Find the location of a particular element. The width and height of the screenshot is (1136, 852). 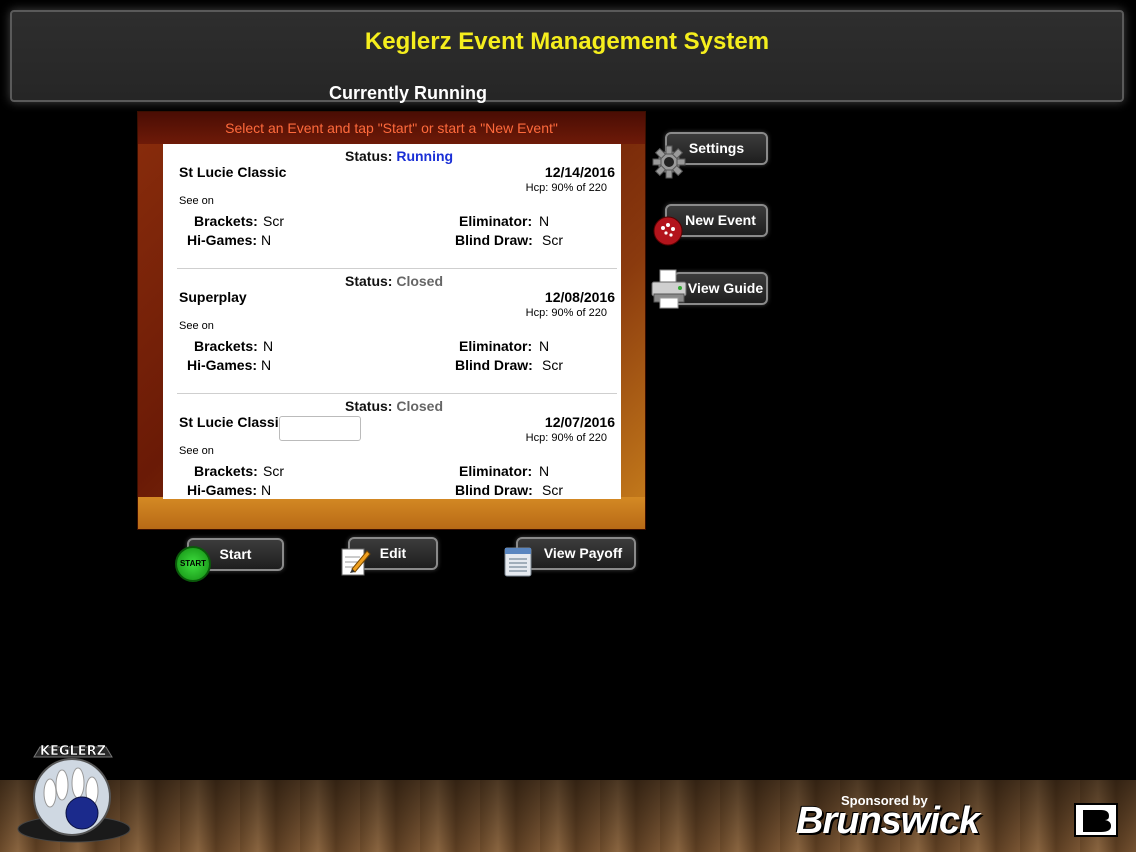

brackets-value: N is located at coordinates (268, 346).